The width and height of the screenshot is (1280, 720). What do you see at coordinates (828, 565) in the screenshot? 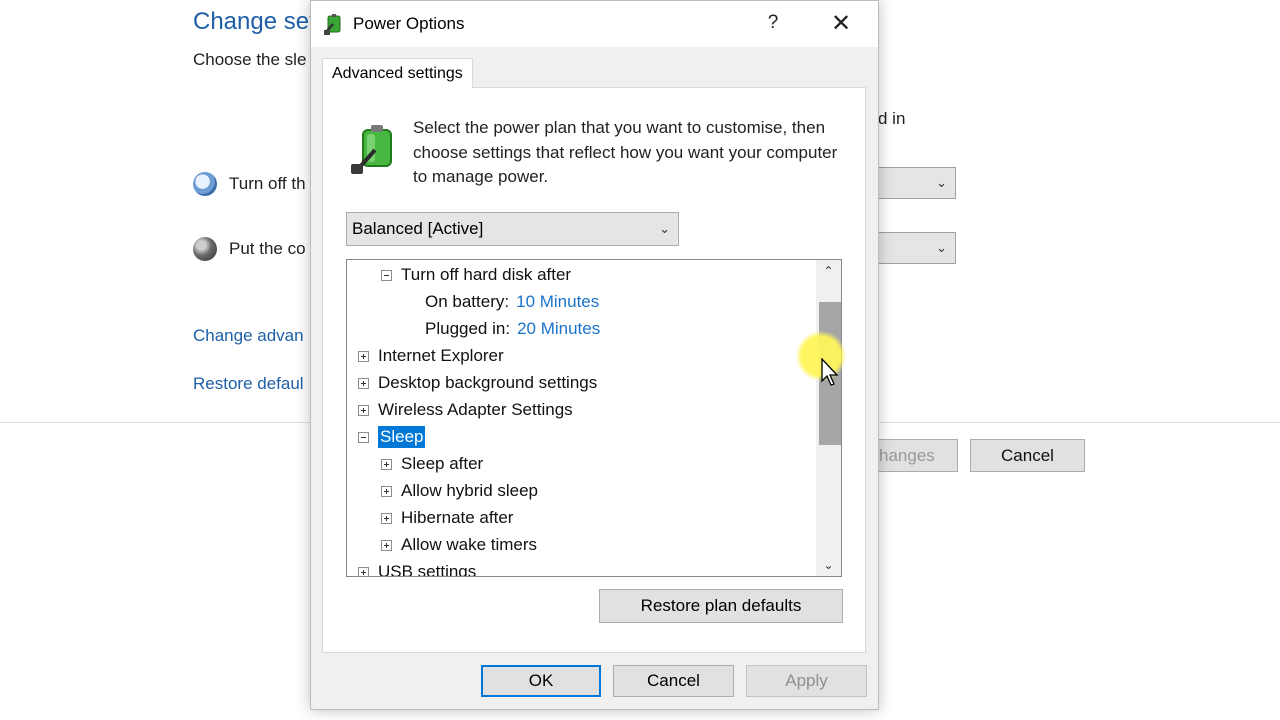
I see `scroll-down-icon: ⌄` at bounding box center [828, 565].